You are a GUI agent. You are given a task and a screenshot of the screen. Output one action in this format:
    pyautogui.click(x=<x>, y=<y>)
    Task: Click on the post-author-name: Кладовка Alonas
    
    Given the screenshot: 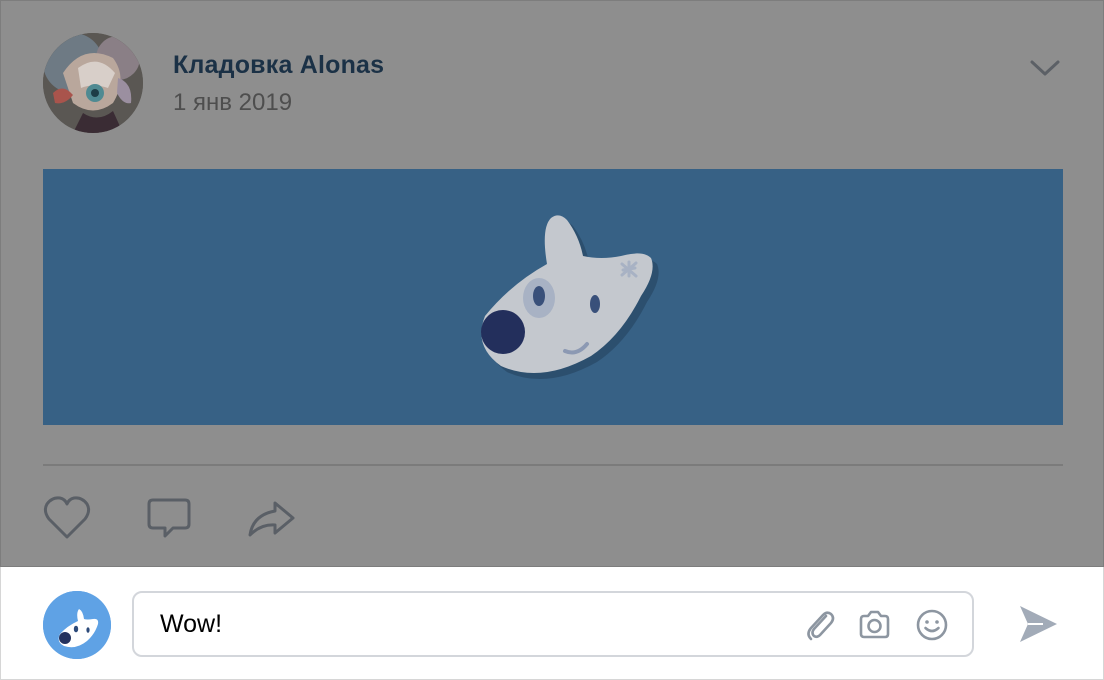 What is the action you would take?
    pyautogui.click(x=278, y=65)
    